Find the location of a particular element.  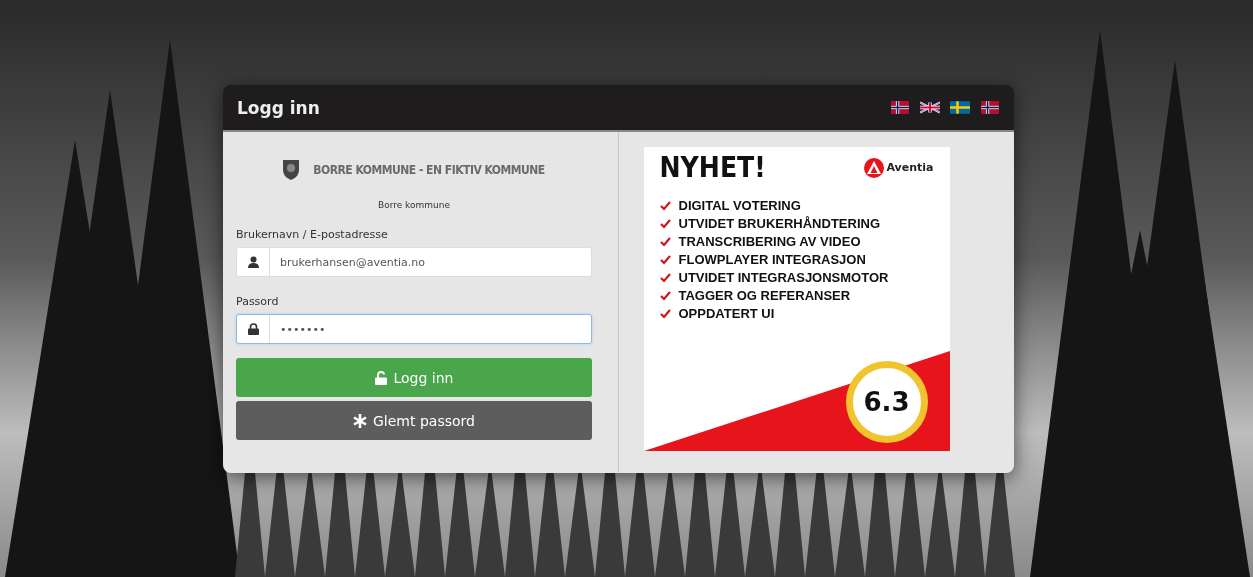

feature-item: DIGITAL VOTERING is located at coordinates (739, 205).